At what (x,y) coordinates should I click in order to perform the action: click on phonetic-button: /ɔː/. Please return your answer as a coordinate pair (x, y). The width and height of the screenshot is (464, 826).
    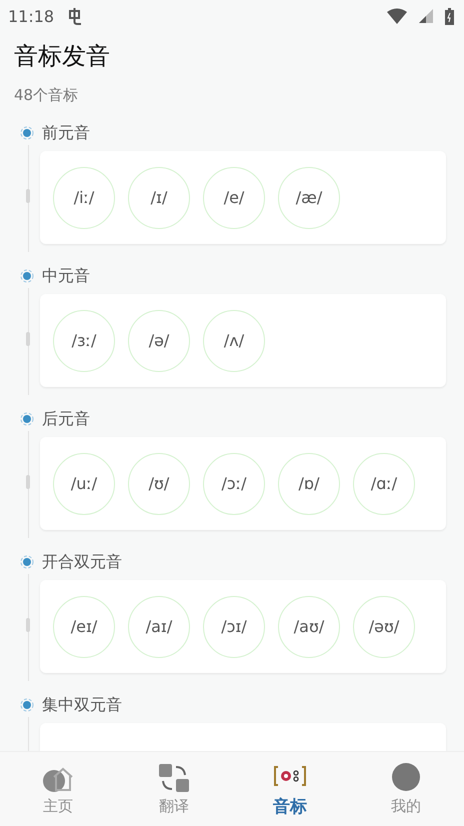
    Looking at the image, I should click on (234, 483).